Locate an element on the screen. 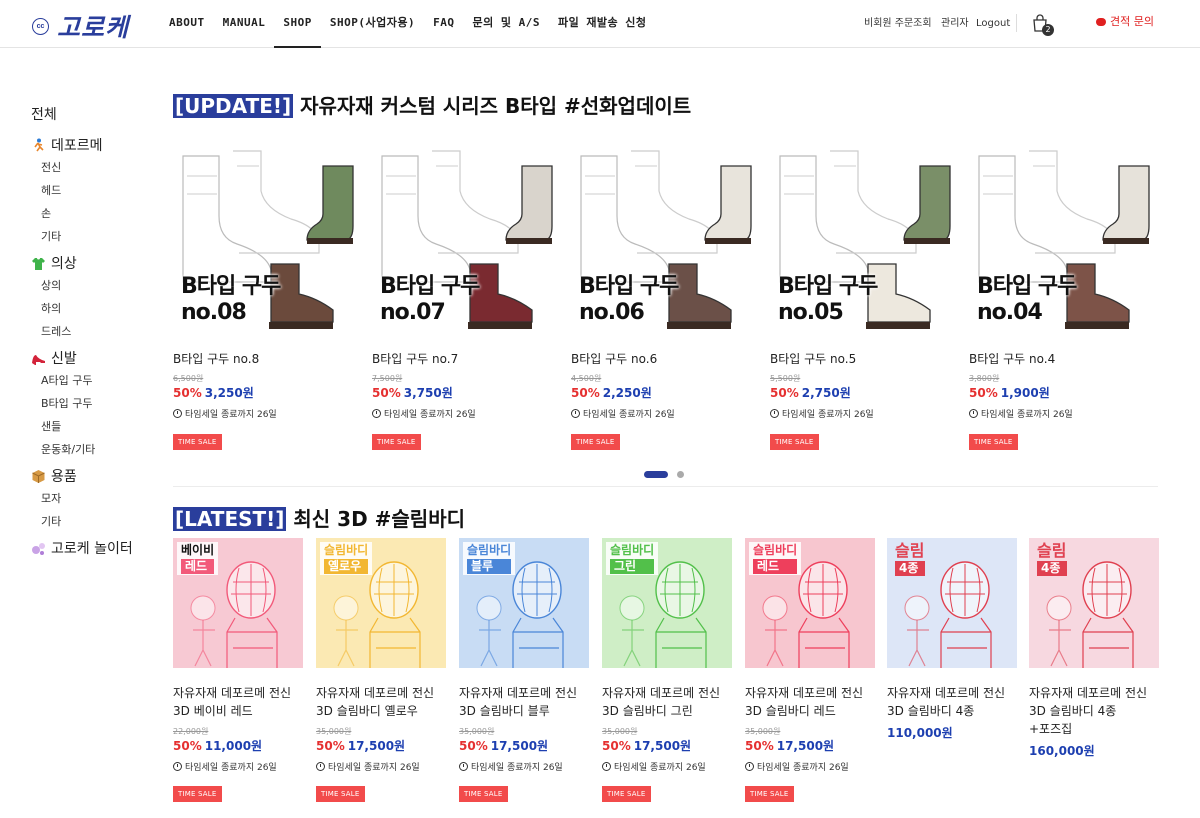  sidebar-sub-hand: 손 is located at coordinates (96, 213).